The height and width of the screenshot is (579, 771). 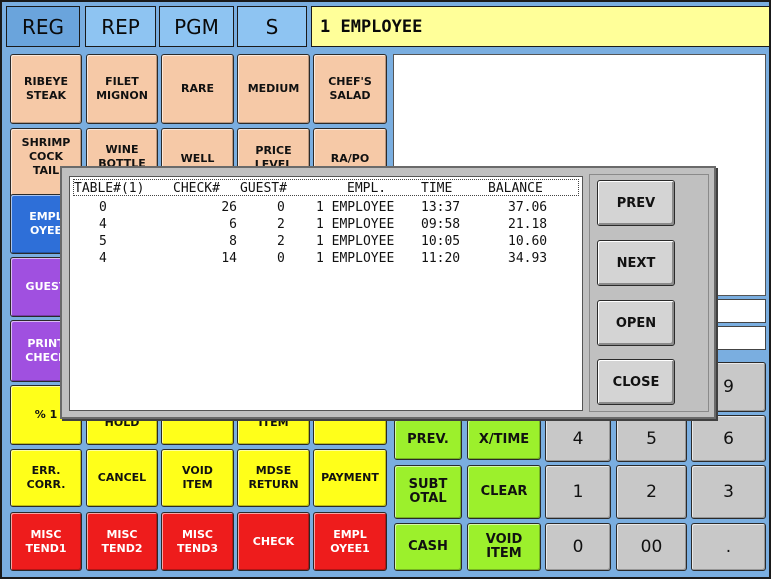 I want to click on cell-time: 10:05, so click(x=441, y=241).